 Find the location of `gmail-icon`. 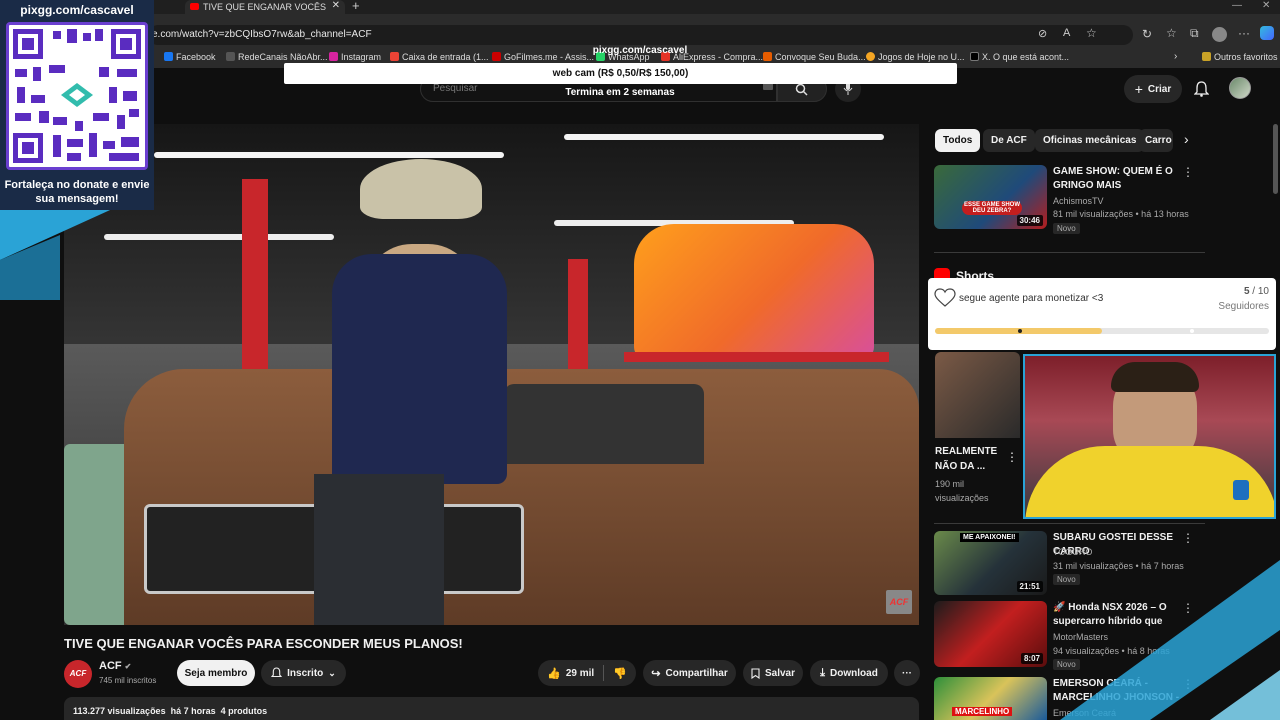

gmail-icon is located at coordinates (394, 56).